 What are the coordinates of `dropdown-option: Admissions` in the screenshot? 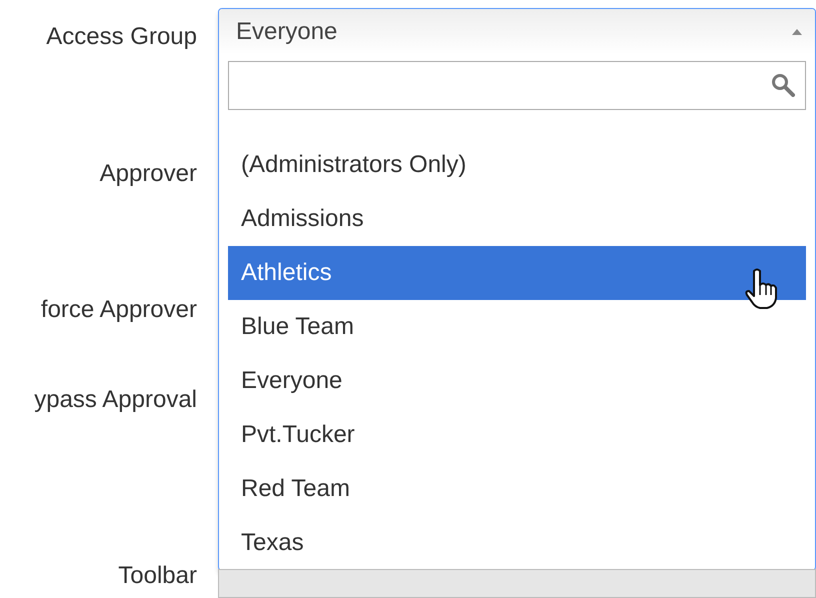 It's located at (517, 219).